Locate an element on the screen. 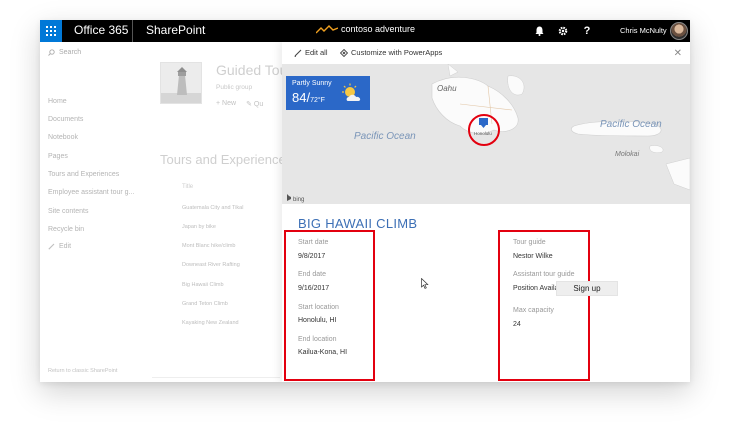 The width and height of the screenshot is (730, 441). list-footer-divider is located at coordinates (216, 377).